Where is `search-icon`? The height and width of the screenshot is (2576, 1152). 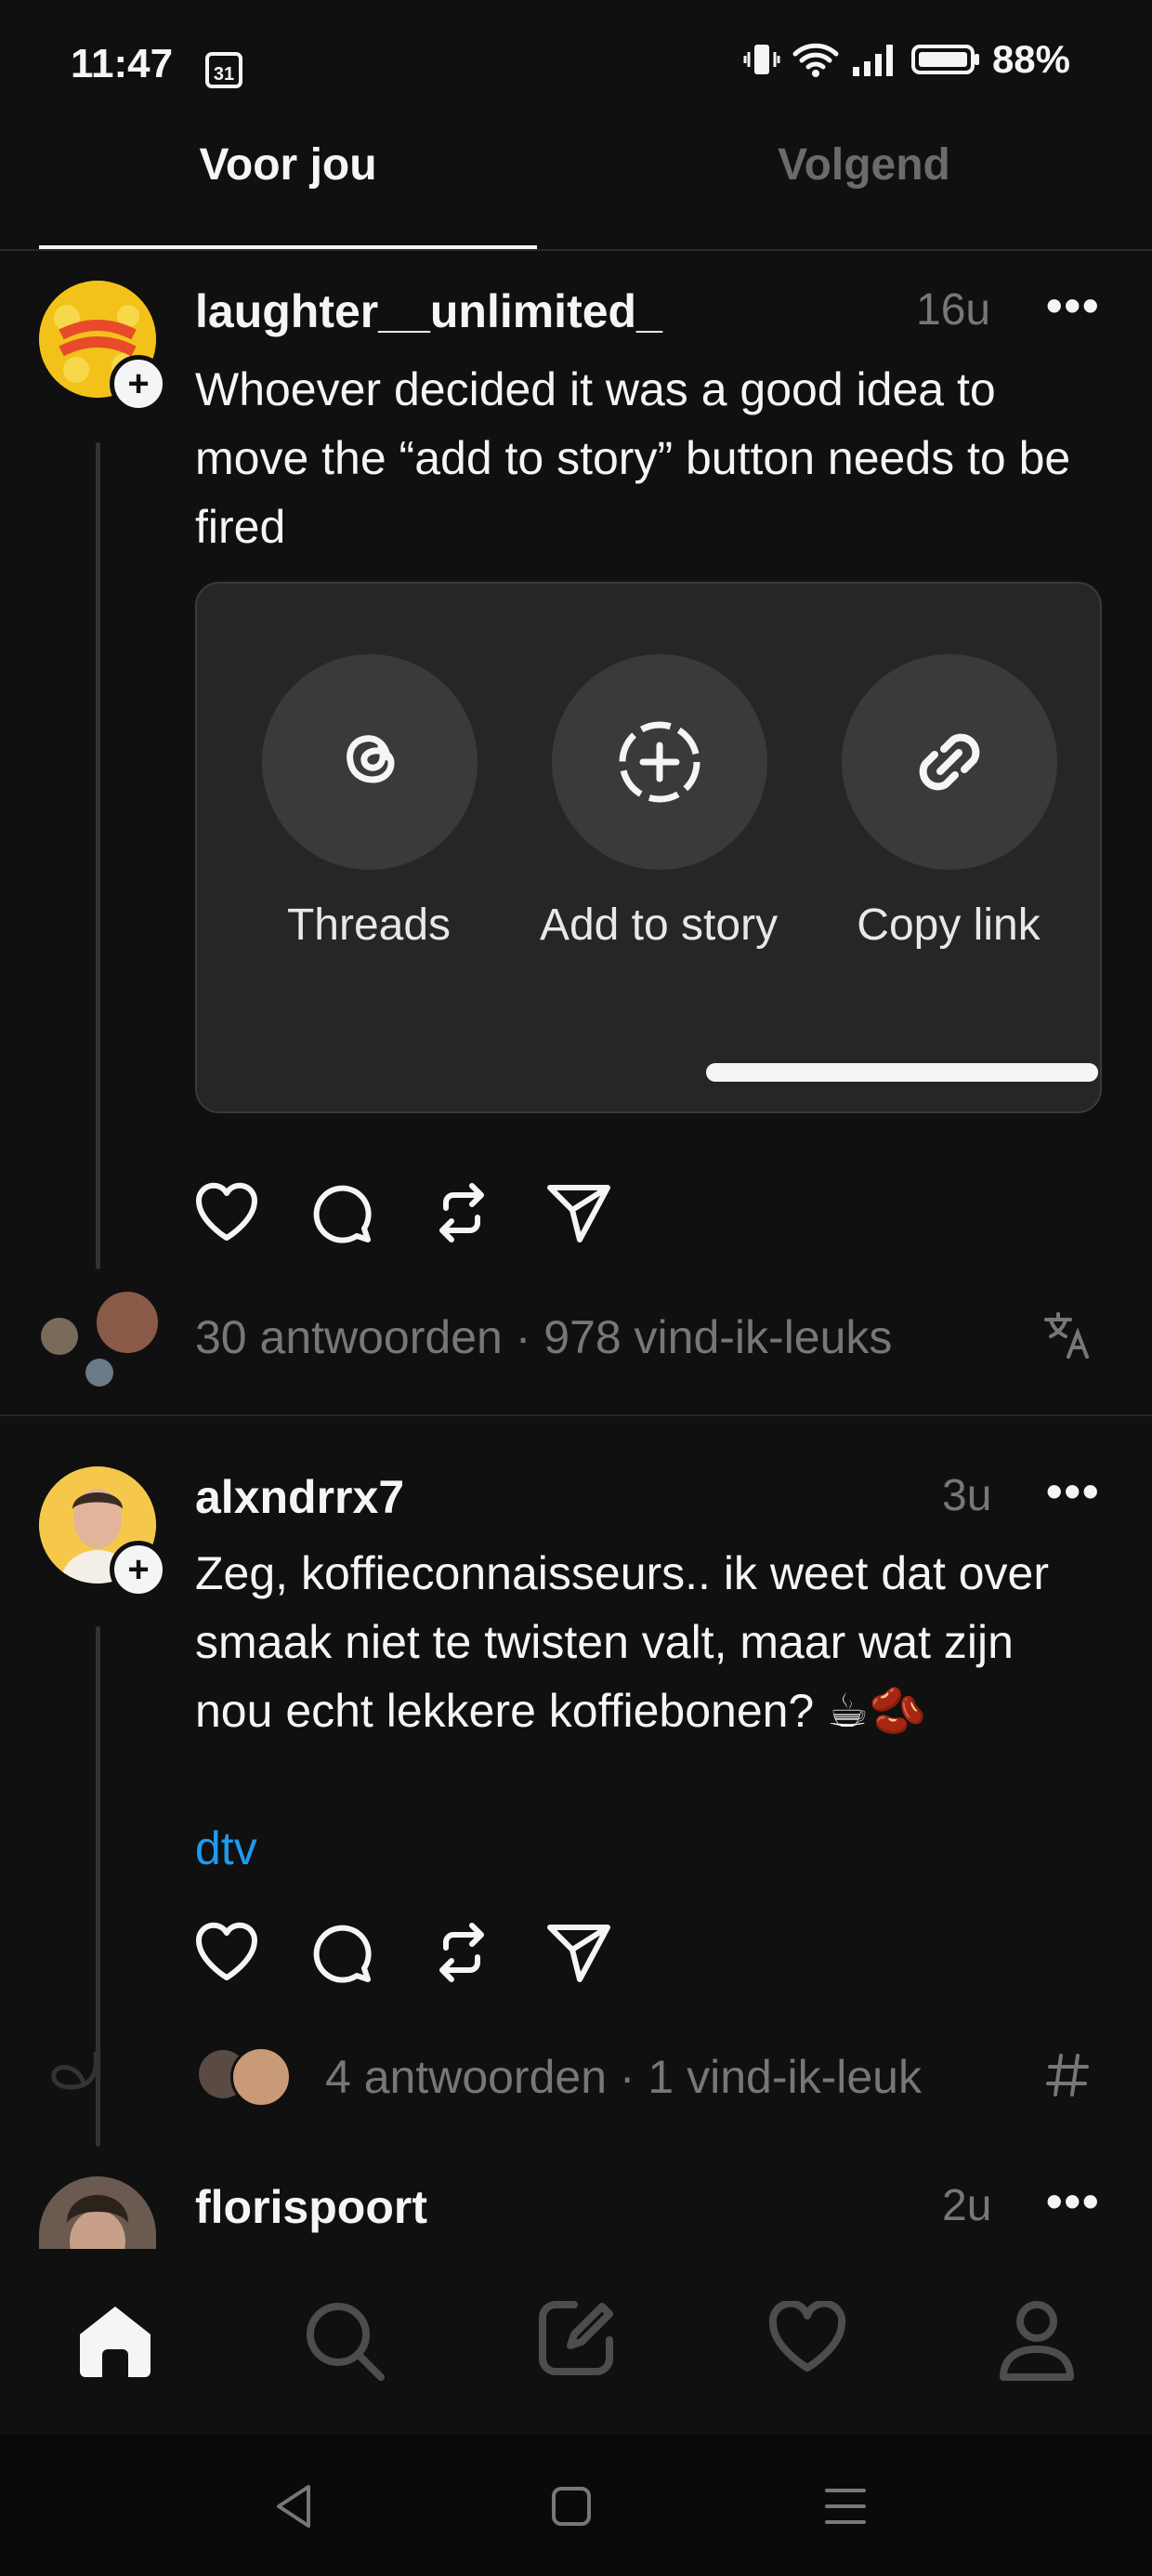 search-icon is located at coordinates (346, 2342).